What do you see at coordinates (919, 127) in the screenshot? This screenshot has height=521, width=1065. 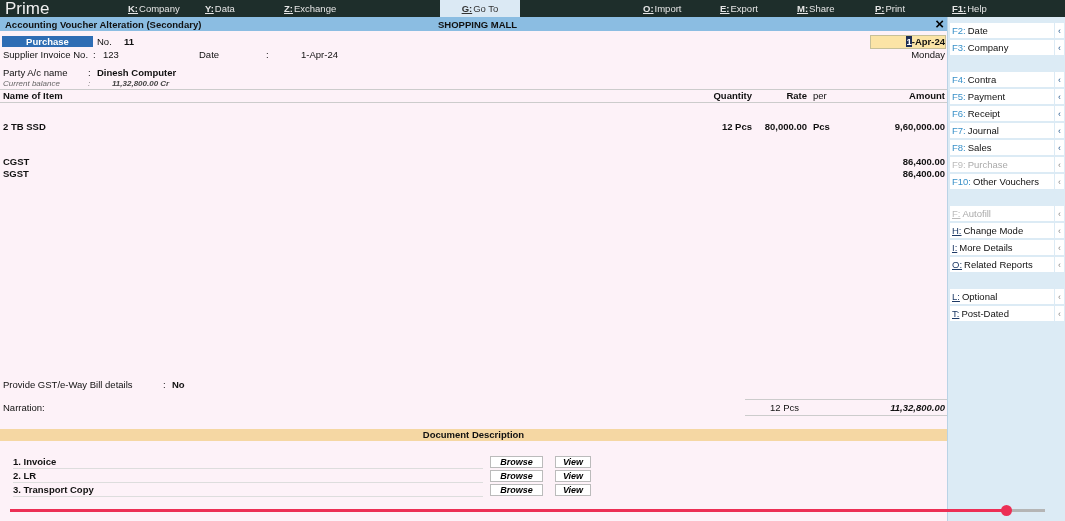 I see `table-cell-text: 9,60,000.00` at bounding box center [919, 127].